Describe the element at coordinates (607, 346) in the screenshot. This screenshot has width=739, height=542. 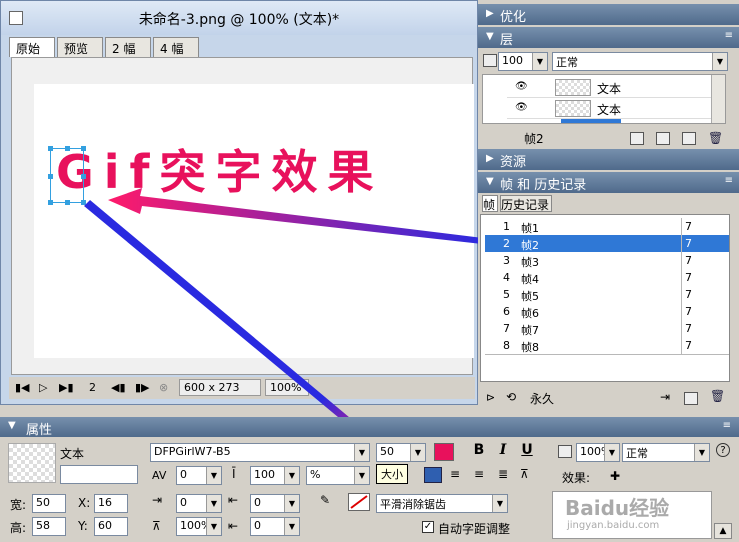
I see `frame-row: 8 帧8 7` at that location.